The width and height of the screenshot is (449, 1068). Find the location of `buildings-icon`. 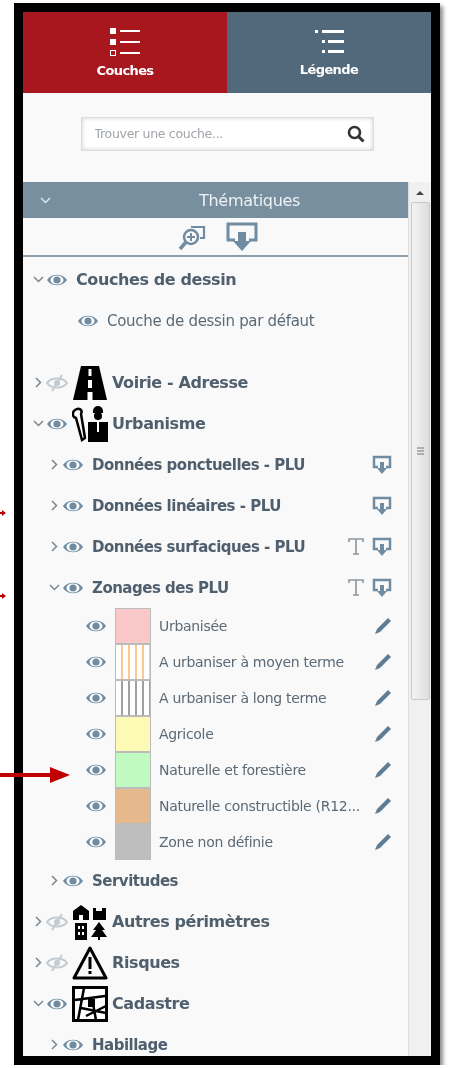

buildings-icon is located at coordinates (90, 921).